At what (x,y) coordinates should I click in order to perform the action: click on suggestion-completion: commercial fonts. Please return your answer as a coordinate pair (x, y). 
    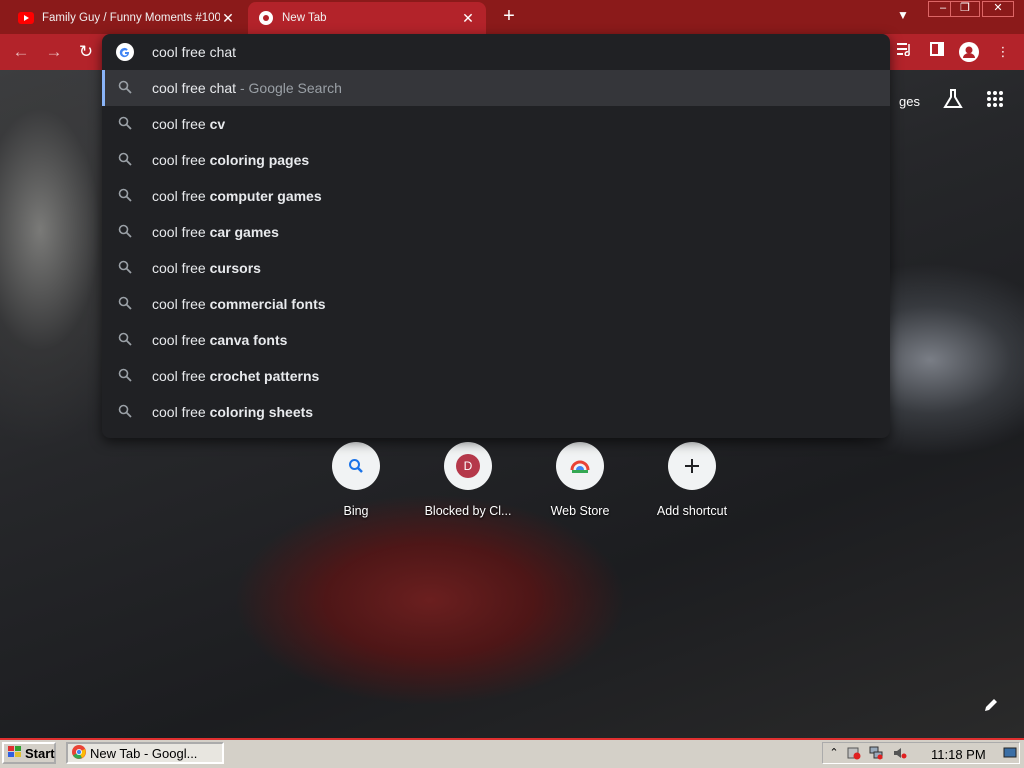
    Looking at the image, I should click on (267, 304).